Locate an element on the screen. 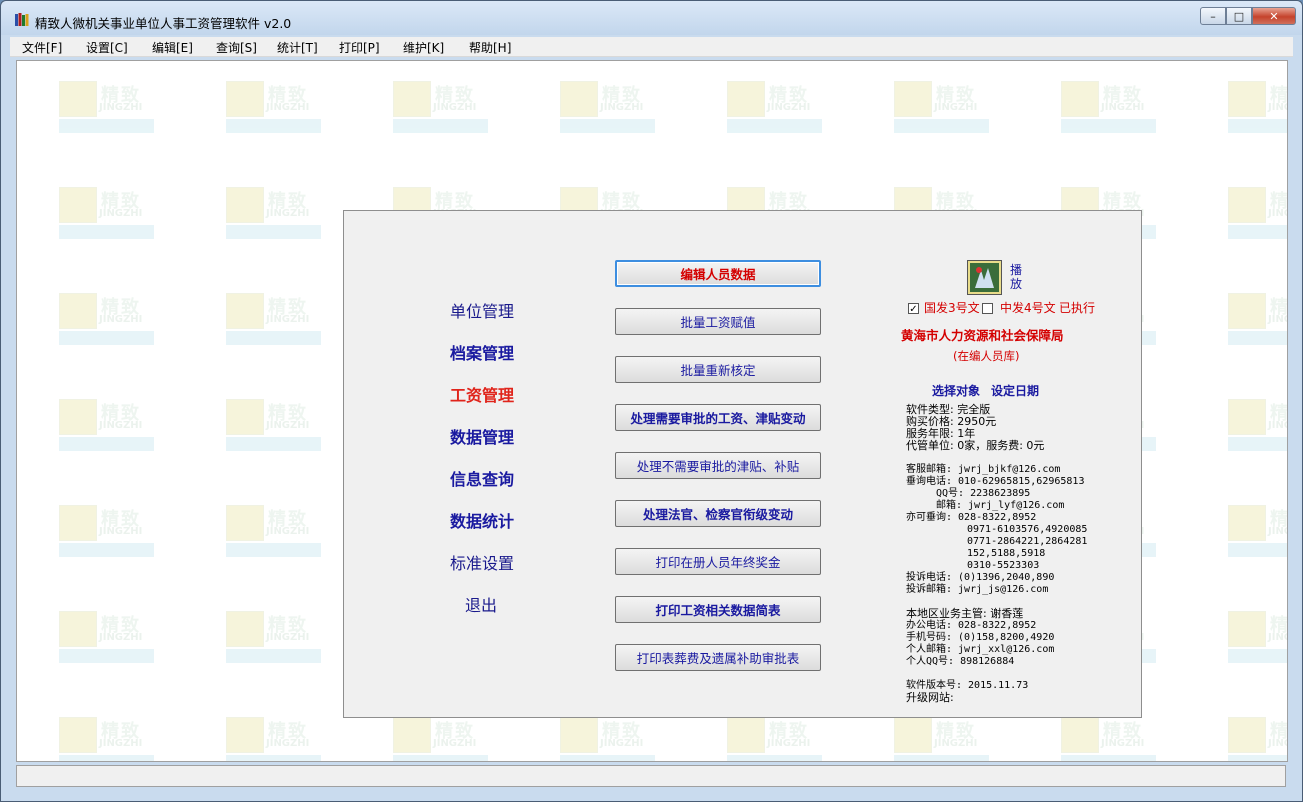 This screenshot has height=802, width=1303. menu-settings: 设置[C] is located at coordinates (107, 47).